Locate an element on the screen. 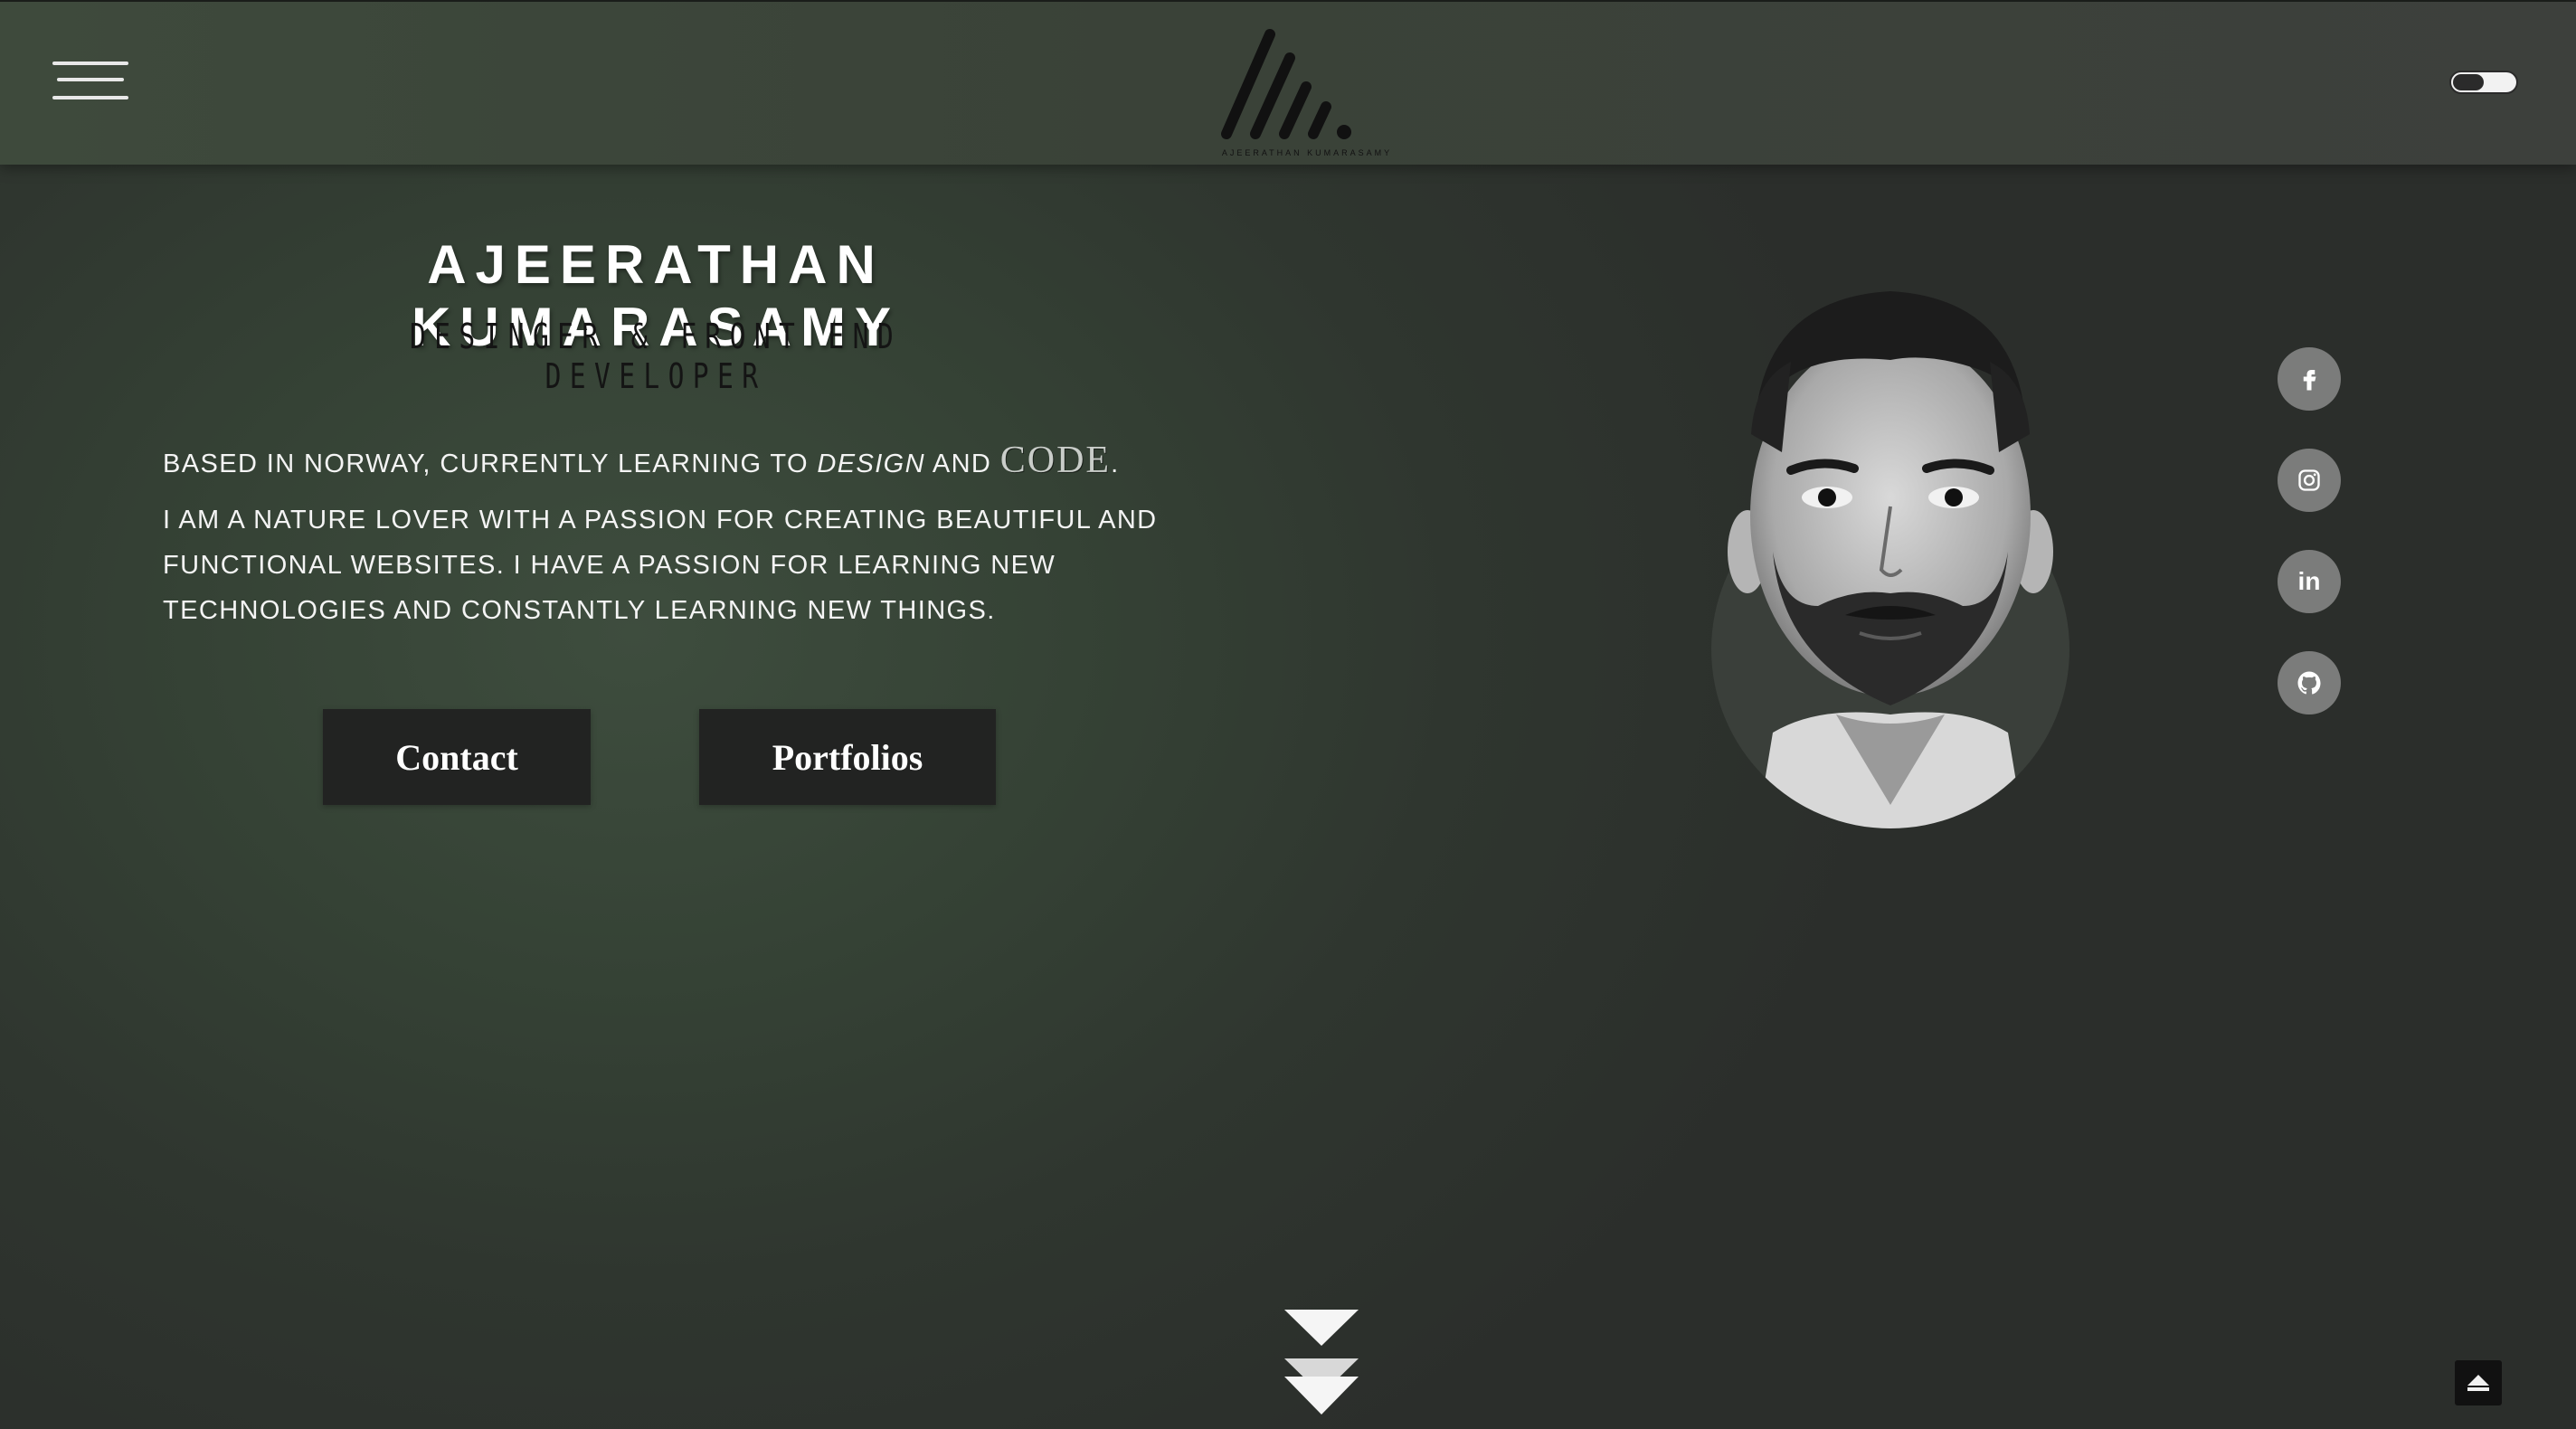  github-icon is located at coordinates (2309, 683).